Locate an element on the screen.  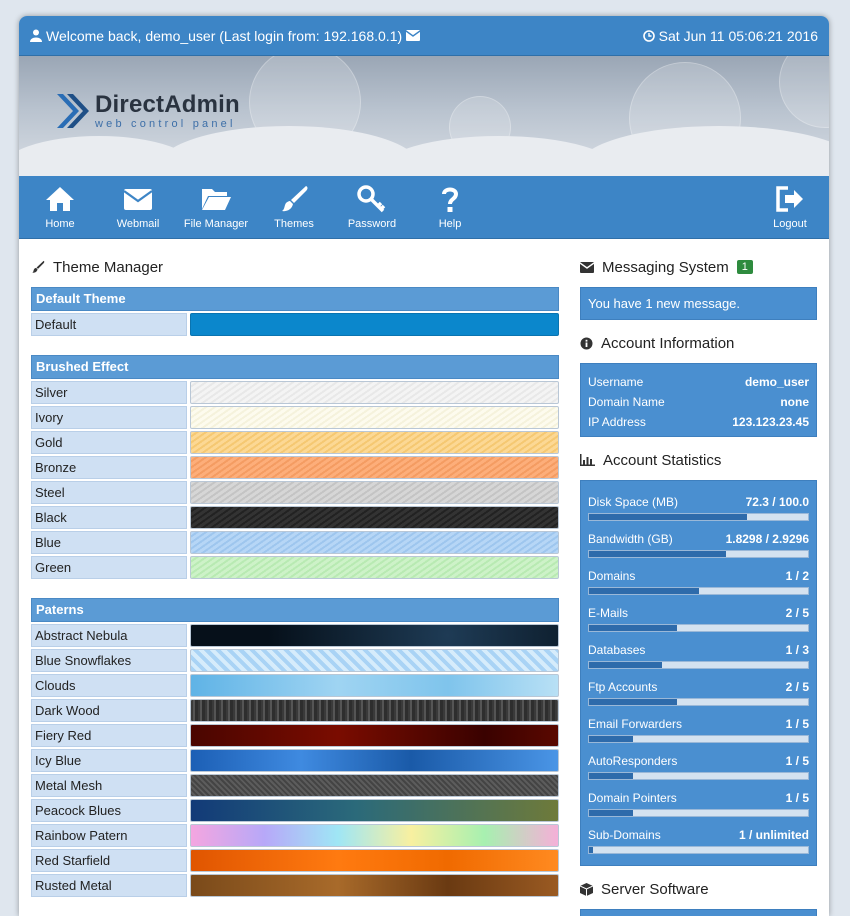
swatch-bronze is located at coordinates (374, 467).